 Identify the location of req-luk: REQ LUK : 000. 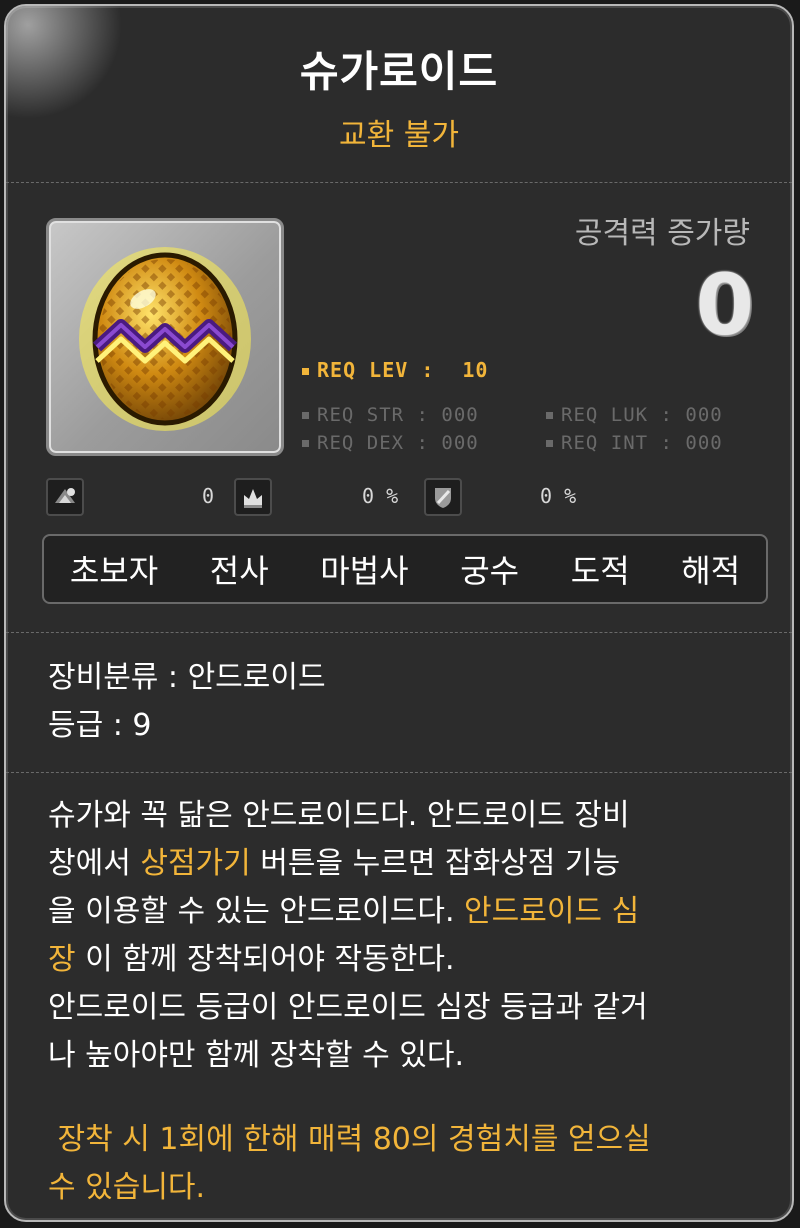
(634, 415).